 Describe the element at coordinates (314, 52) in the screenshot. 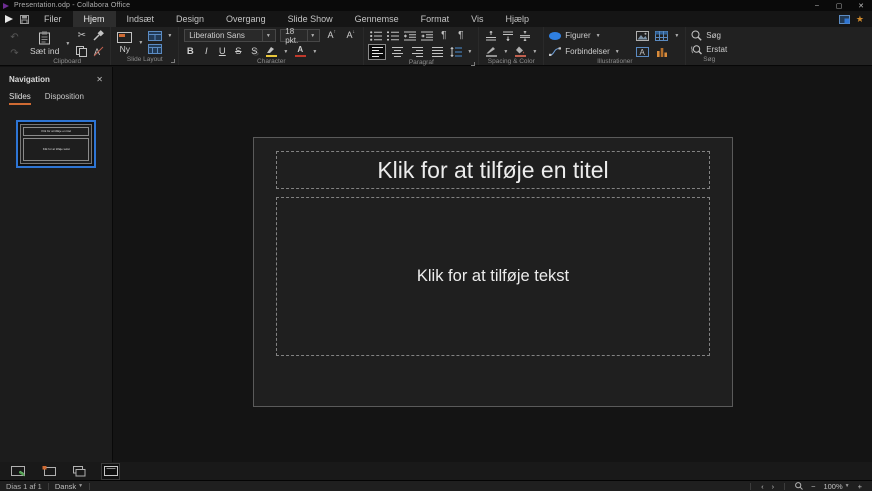

I see `font-color-dropdown-icon: ▼` at that location.